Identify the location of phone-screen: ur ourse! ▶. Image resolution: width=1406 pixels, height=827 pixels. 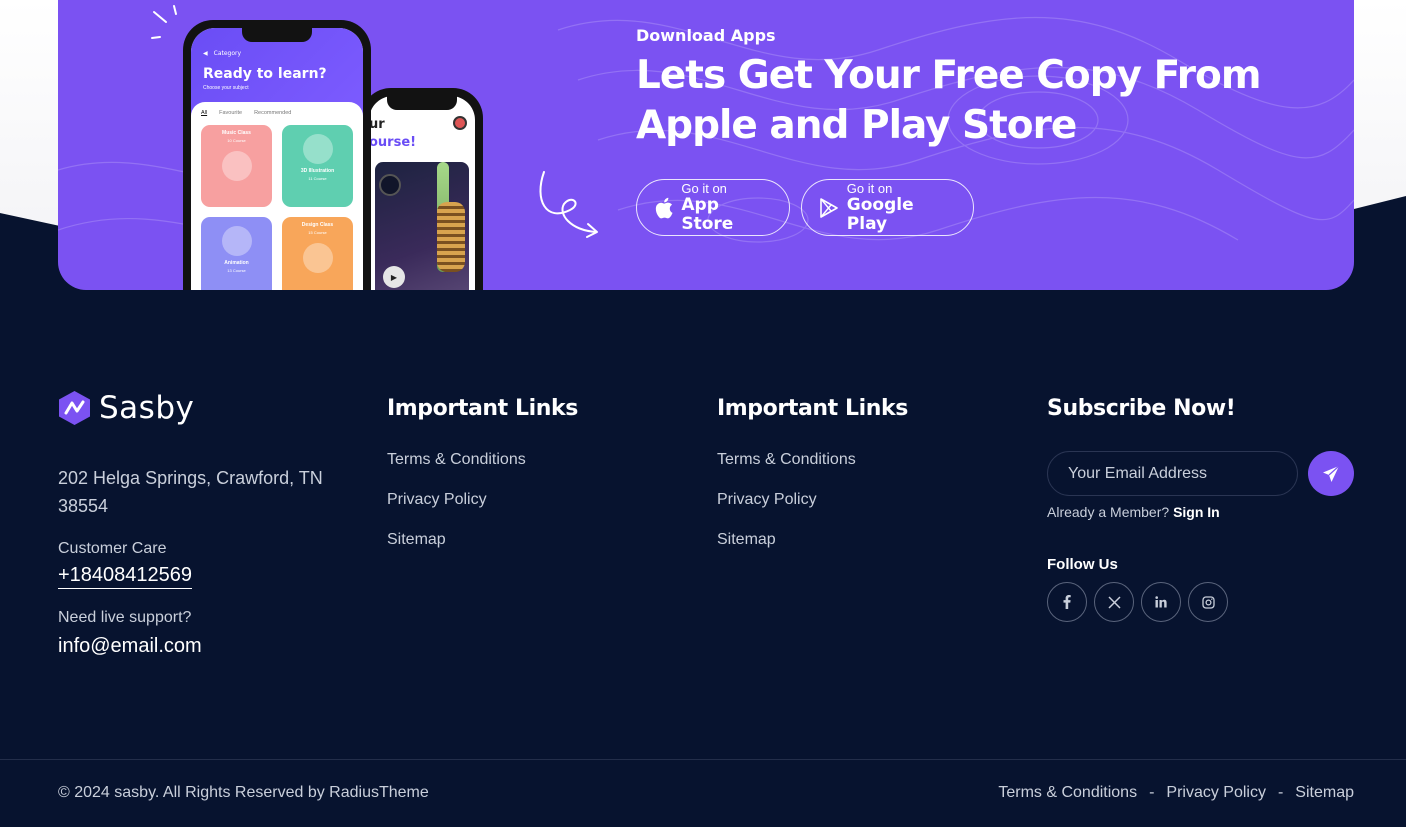
(422, 193).